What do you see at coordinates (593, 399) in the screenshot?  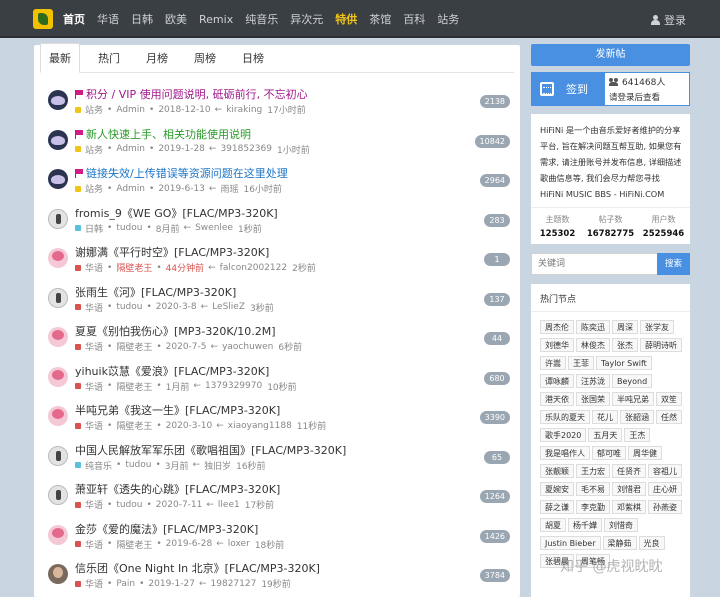 I see `hot-tag: 张国荣` at bounding box center [593, 399].